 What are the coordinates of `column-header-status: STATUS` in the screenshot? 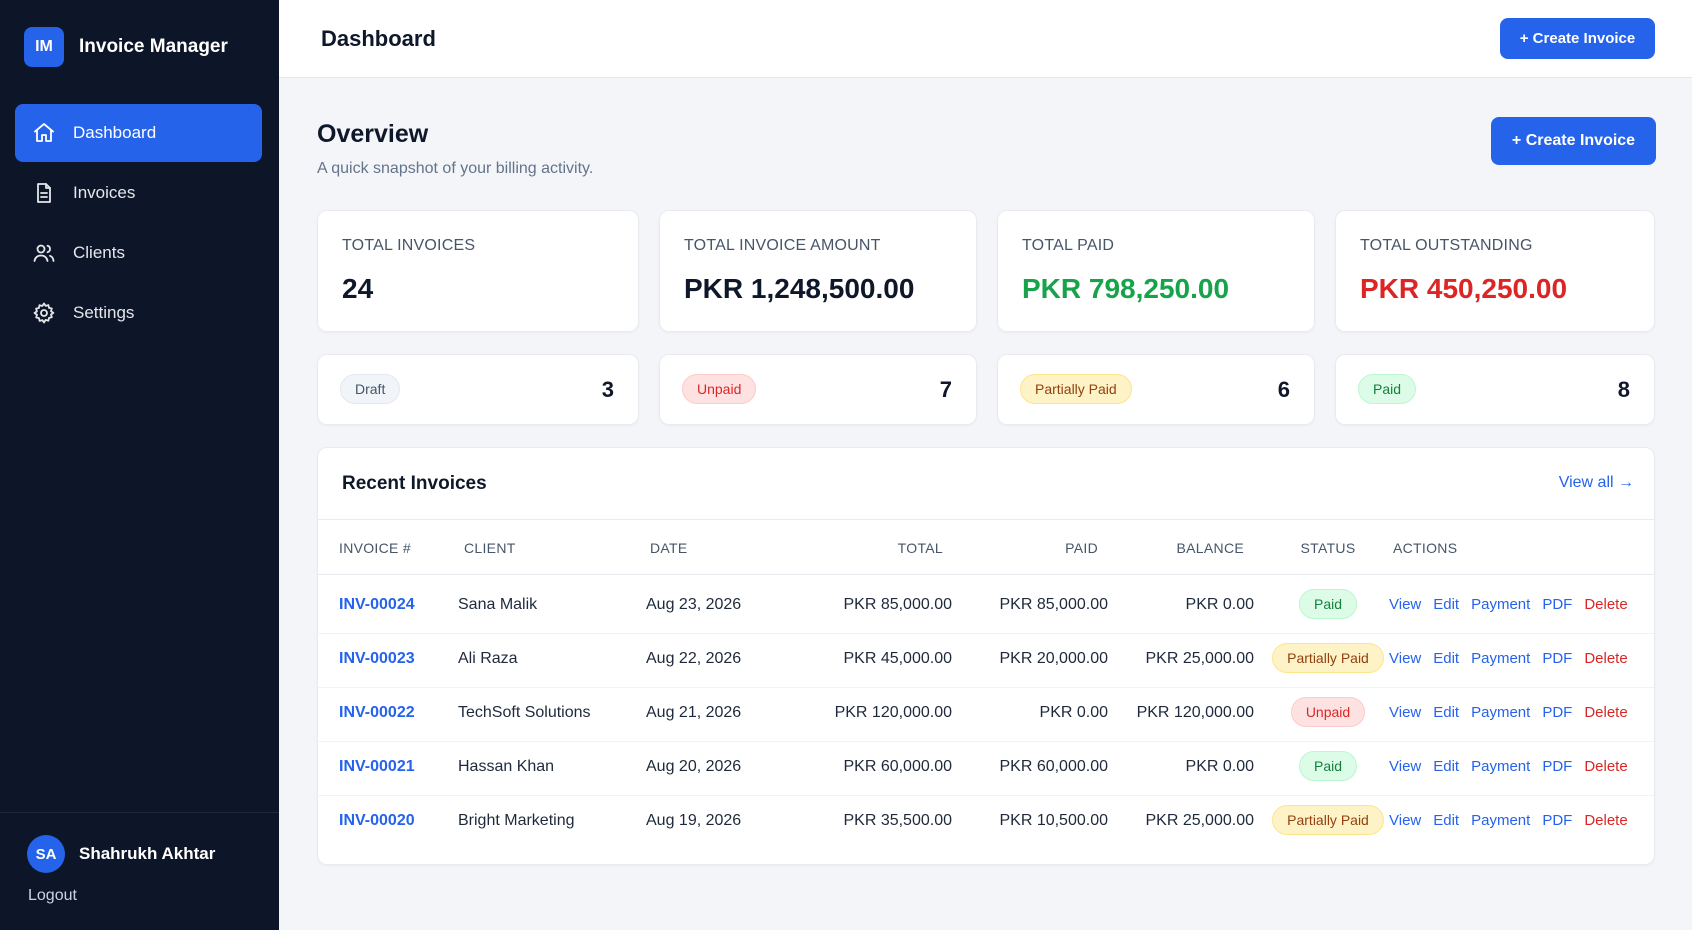 It's located at (1328, 548).